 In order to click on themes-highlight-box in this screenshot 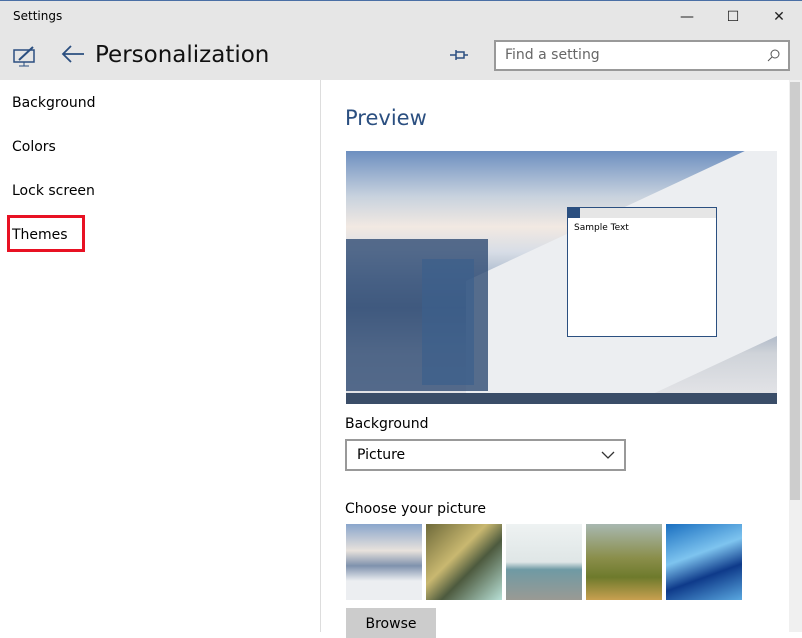, I will do `click(46, 233)`.